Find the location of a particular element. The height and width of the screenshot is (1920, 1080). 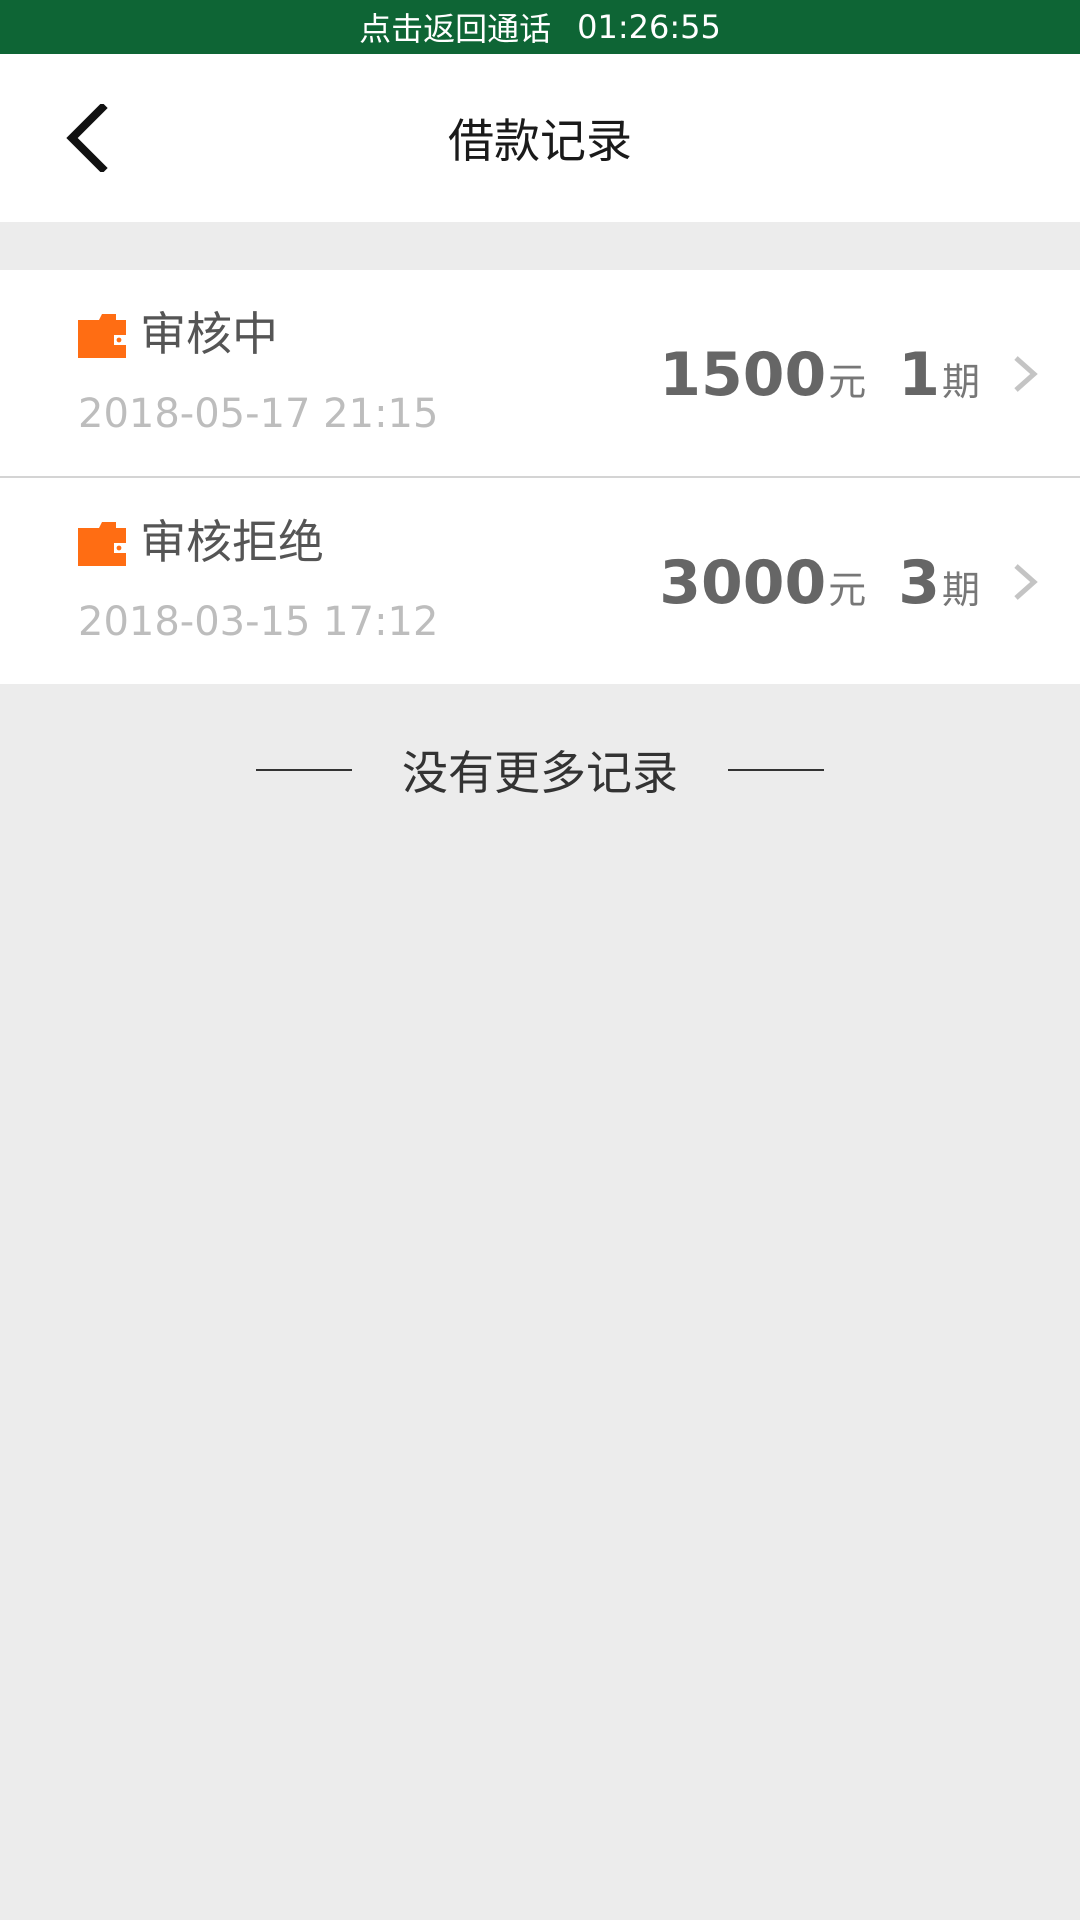

no-more-records: 没有更多记录 is located at coordinates (540, 770).